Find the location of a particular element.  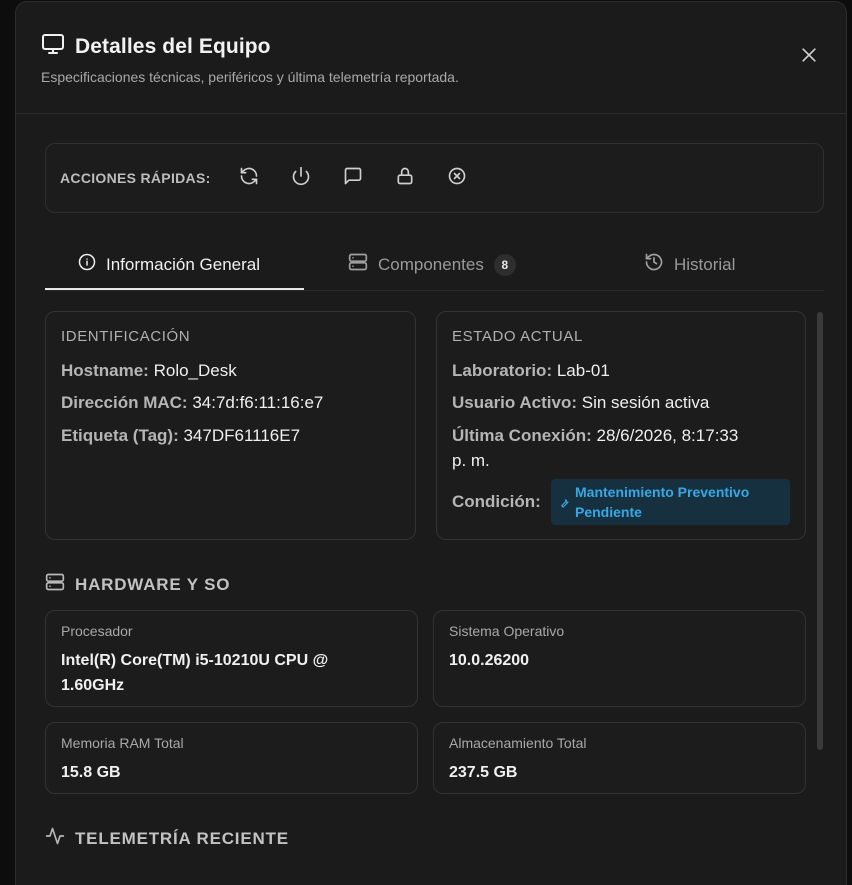

storage-value: 237.5 GB is located at coordinates (483, 772).